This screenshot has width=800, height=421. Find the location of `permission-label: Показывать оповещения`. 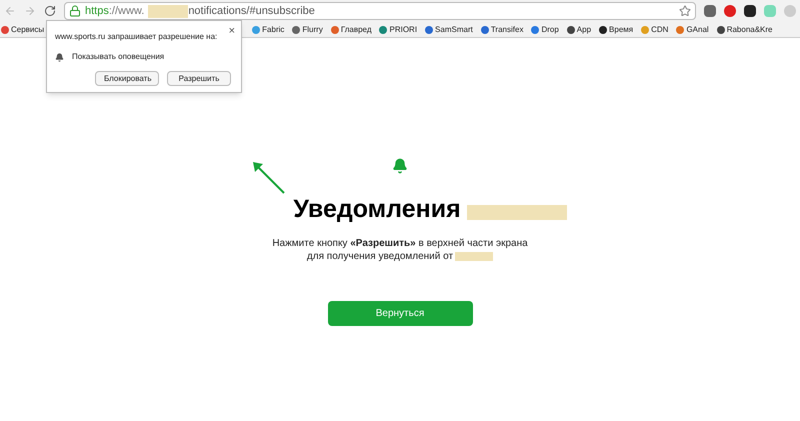

permission-label: Показывать оповещения is located at coordinates (118, 57).